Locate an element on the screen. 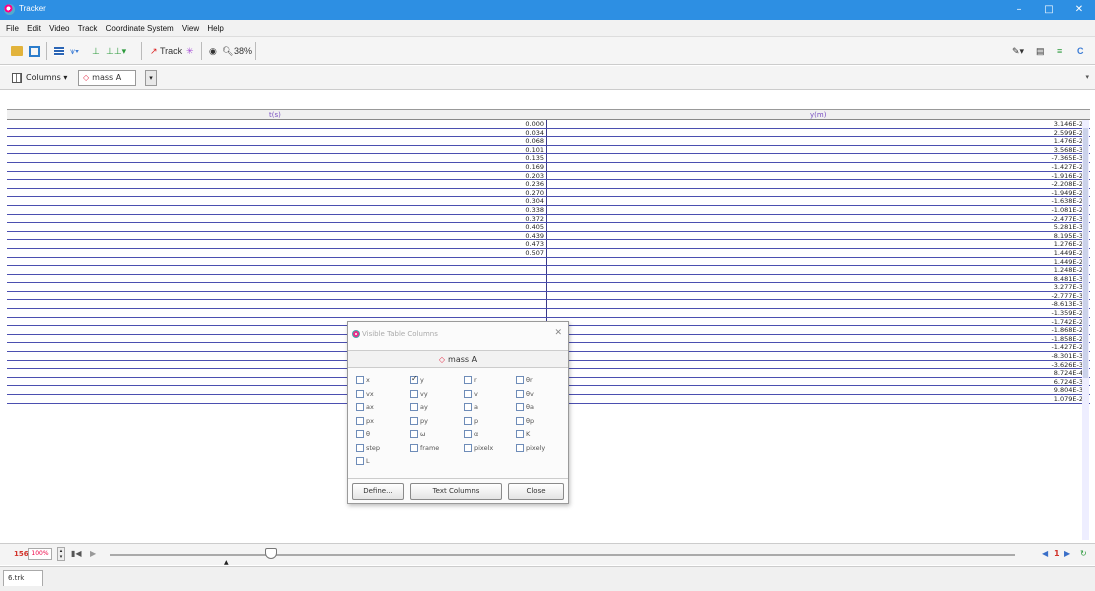 The image size is (1095, 591). start-marker-icon: ▲ is located at coordinates (226, 562).